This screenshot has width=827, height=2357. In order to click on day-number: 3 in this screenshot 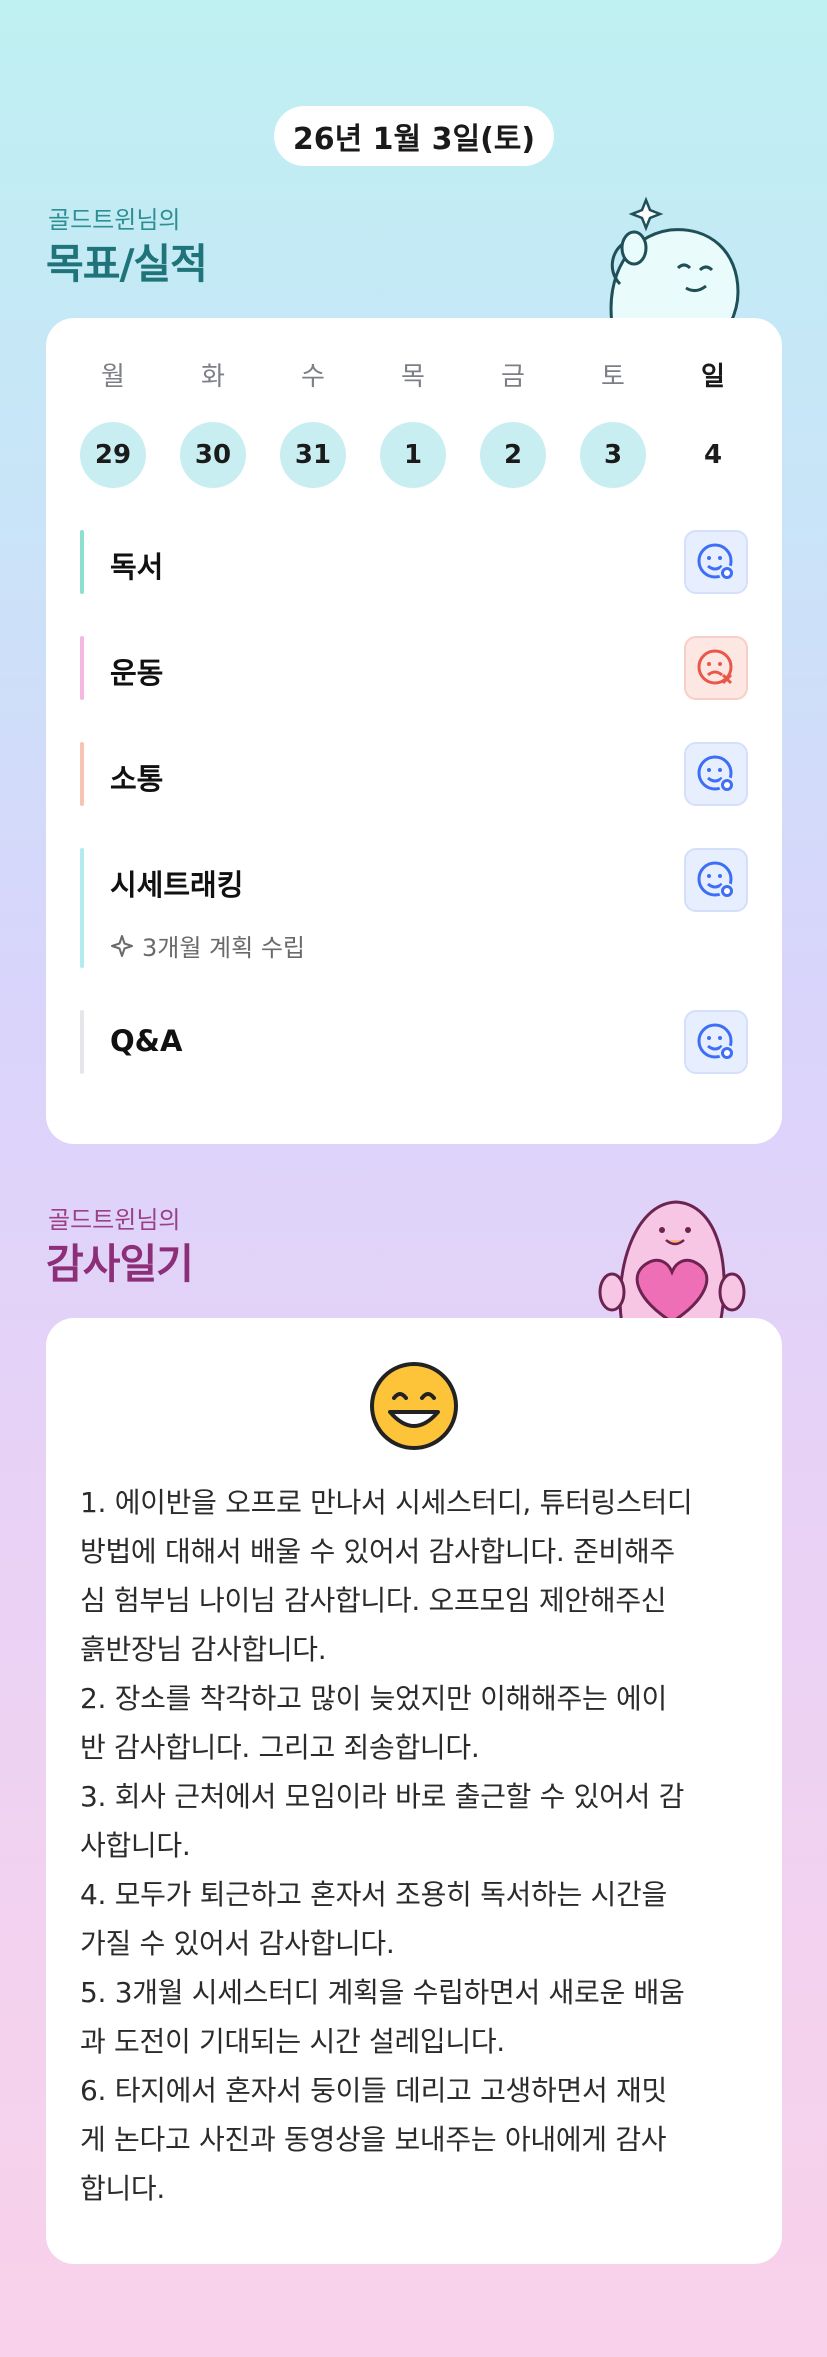, I will do `click(613, 455)`.